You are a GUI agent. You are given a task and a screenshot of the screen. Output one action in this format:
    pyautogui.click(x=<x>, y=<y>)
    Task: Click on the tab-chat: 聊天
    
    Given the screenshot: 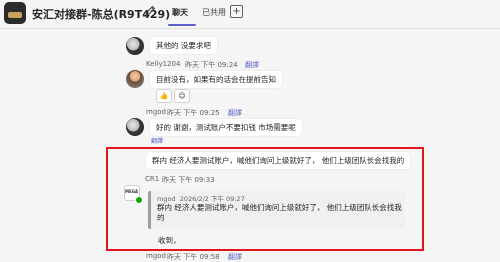 What is the action you would take?
    pyautogui.click(x=180, y=12)
    